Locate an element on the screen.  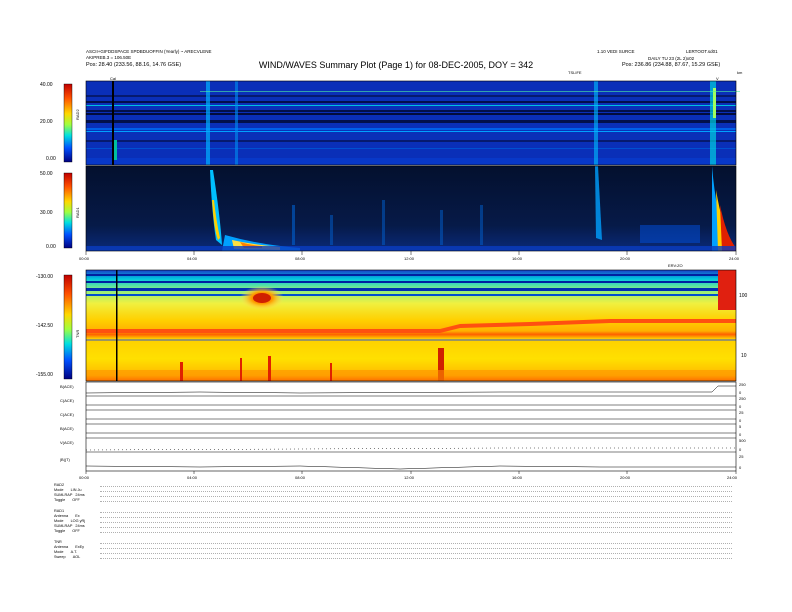
param-row-0: RAD2 is located at coordinates (59, 485).